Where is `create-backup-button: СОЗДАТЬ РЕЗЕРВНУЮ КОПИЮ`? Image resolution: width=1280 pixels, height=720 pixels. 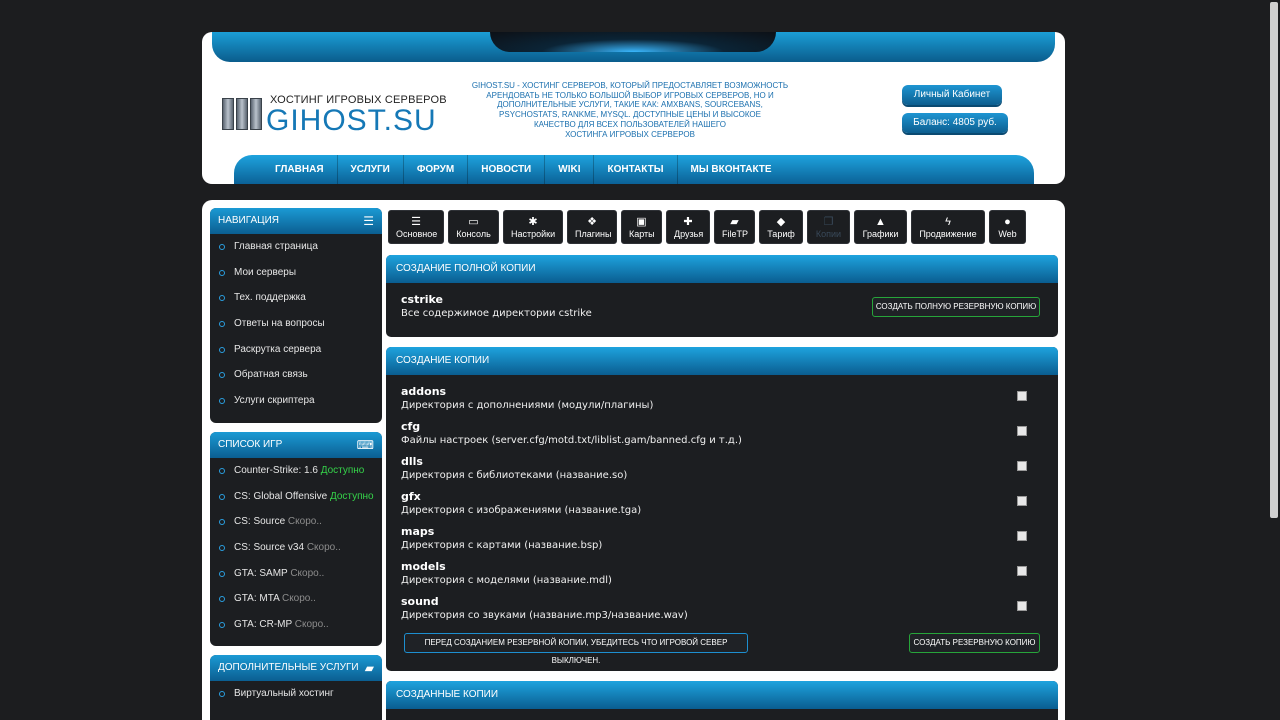
create-backup-button: СОЗДАТЬ РЕЗЕРВНУЮ КОПИЮ is located at coordinates (974, 643).